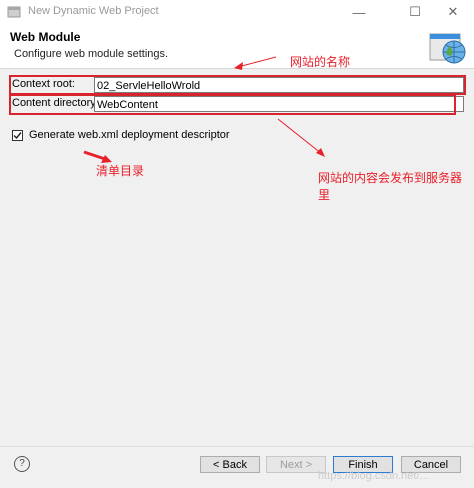  I want to click on annotation-publish-2: 里, so click(324, 195).